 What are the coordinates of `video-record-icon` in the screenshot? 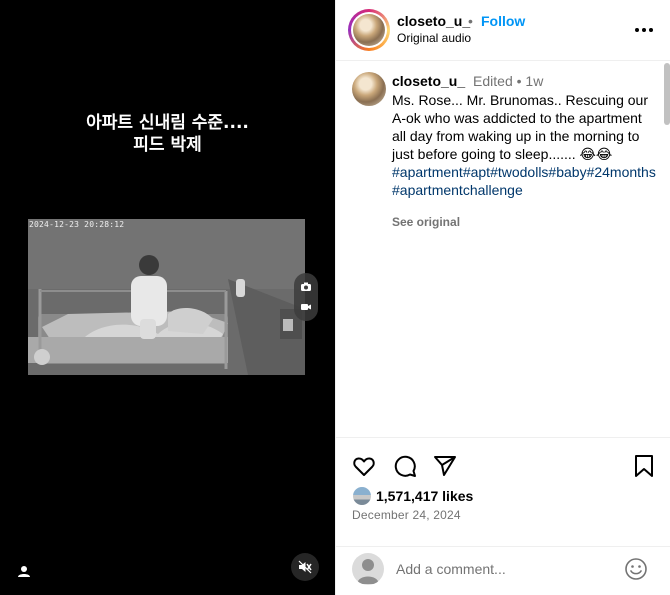 It's located at (306, 307).